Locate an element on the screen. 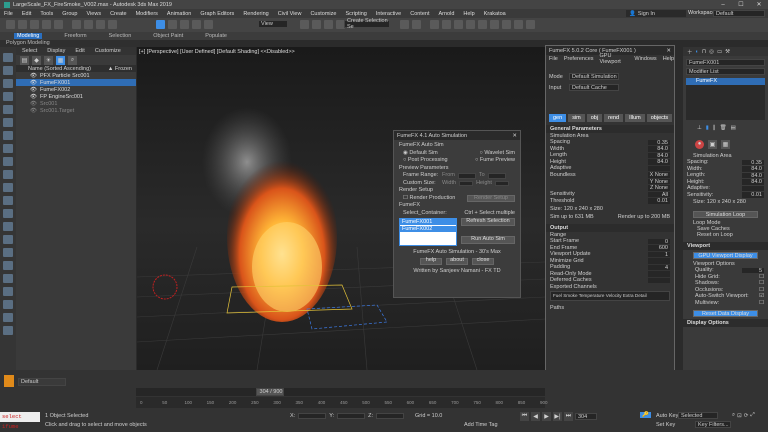 The height and width of the screenshot is (432, 768). toggle-ribbon-icon is located at coordinates (458, 24).